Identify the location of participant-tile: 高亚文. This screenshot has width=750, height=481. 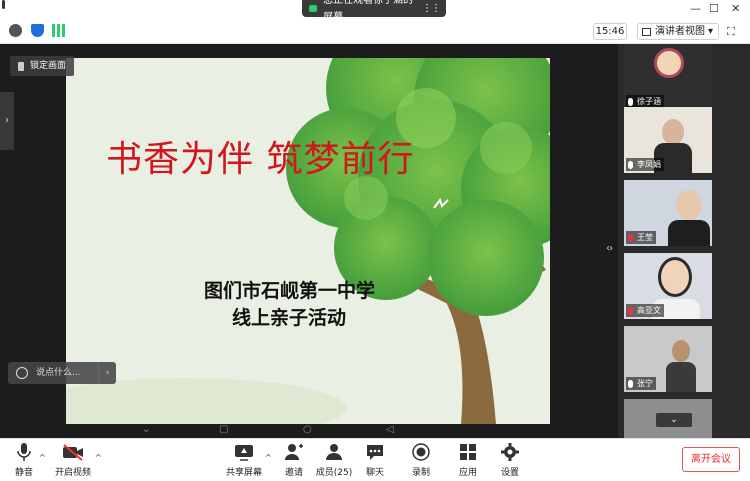
(668, 286).